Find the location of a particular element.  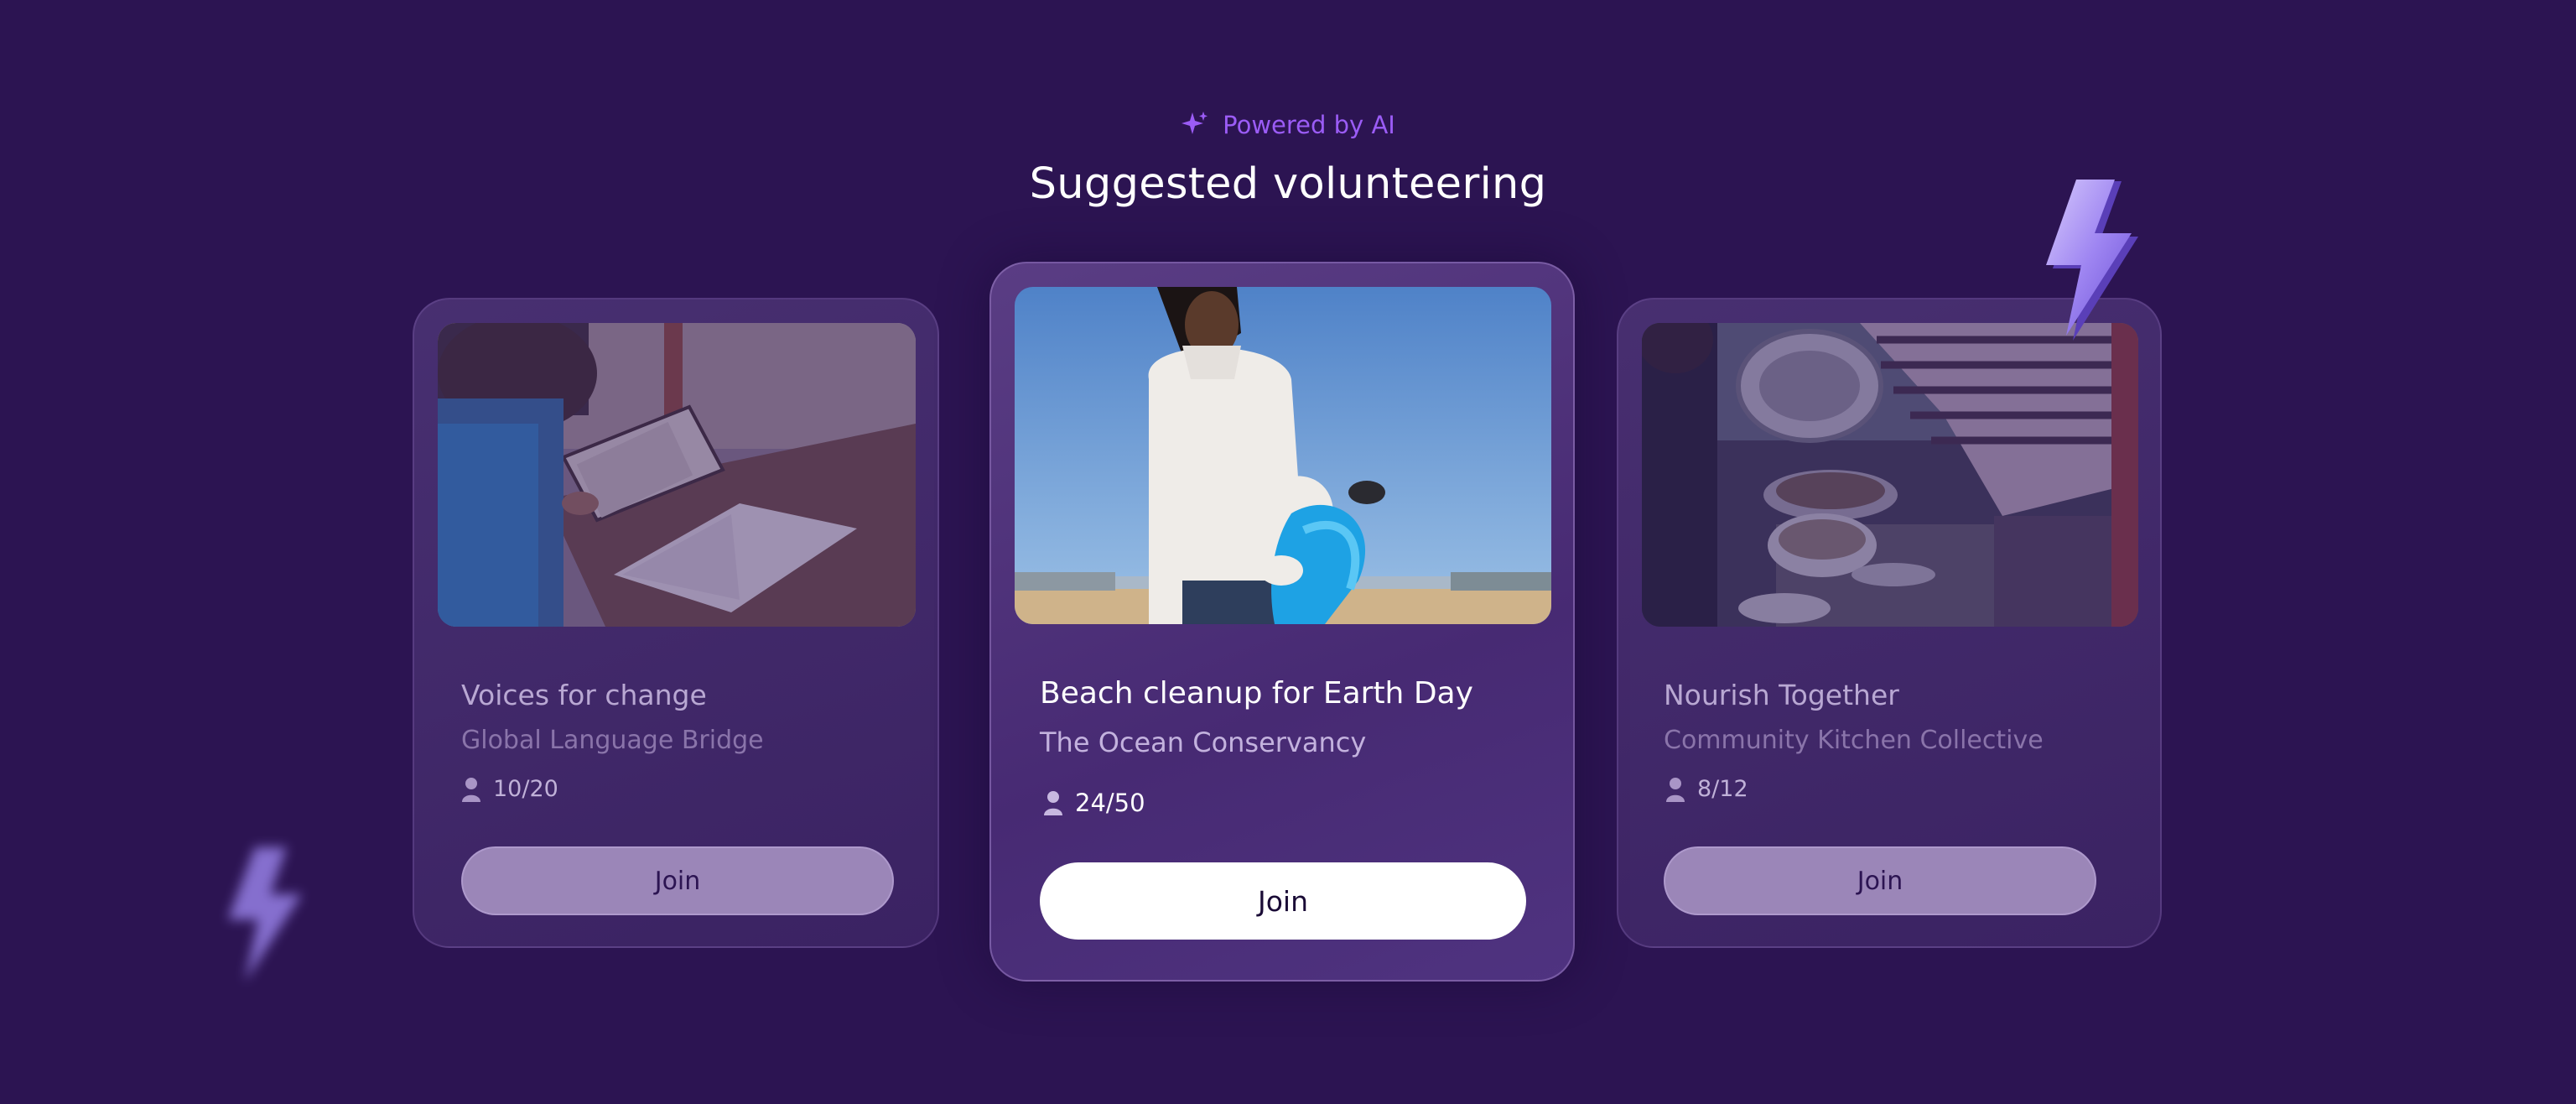

participants-value: 8/12 is located at coordinates (1722, 789).